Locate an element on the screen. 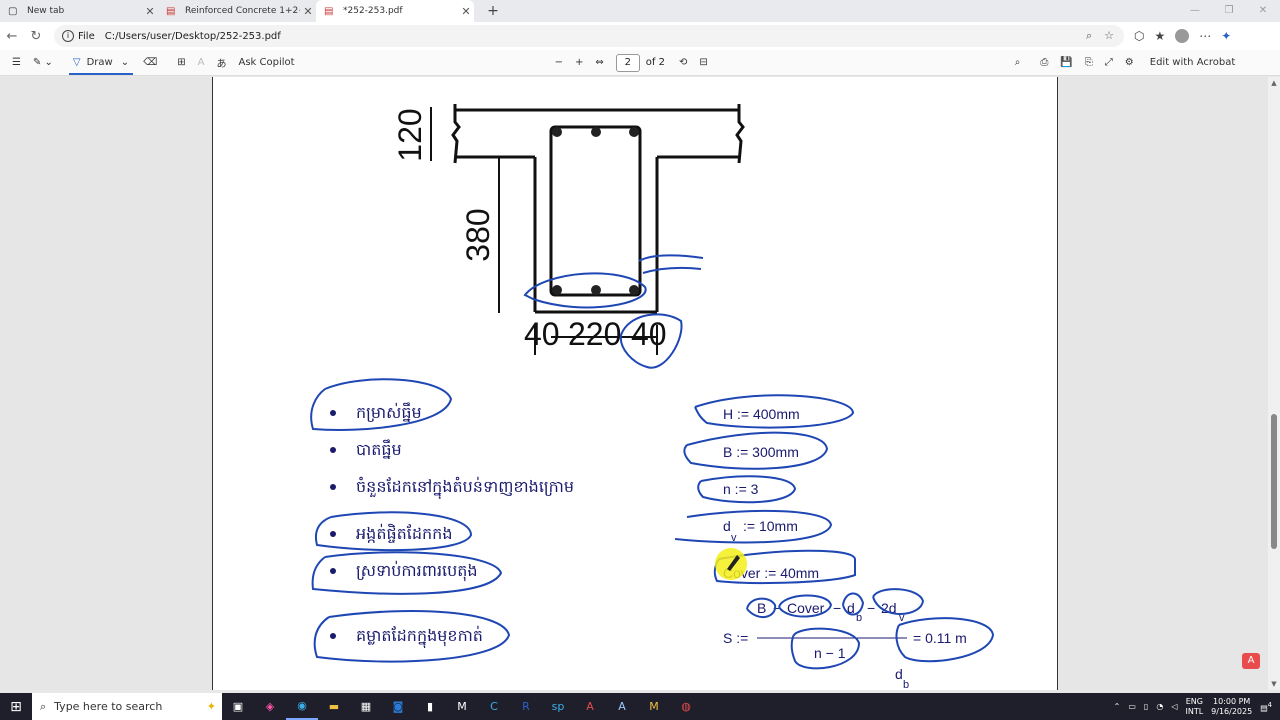 The height and width of the screenshot is (720, 1280). bullet-item-1: កម្រាស់ធ្នឹម is located at coordinates (389, 412).